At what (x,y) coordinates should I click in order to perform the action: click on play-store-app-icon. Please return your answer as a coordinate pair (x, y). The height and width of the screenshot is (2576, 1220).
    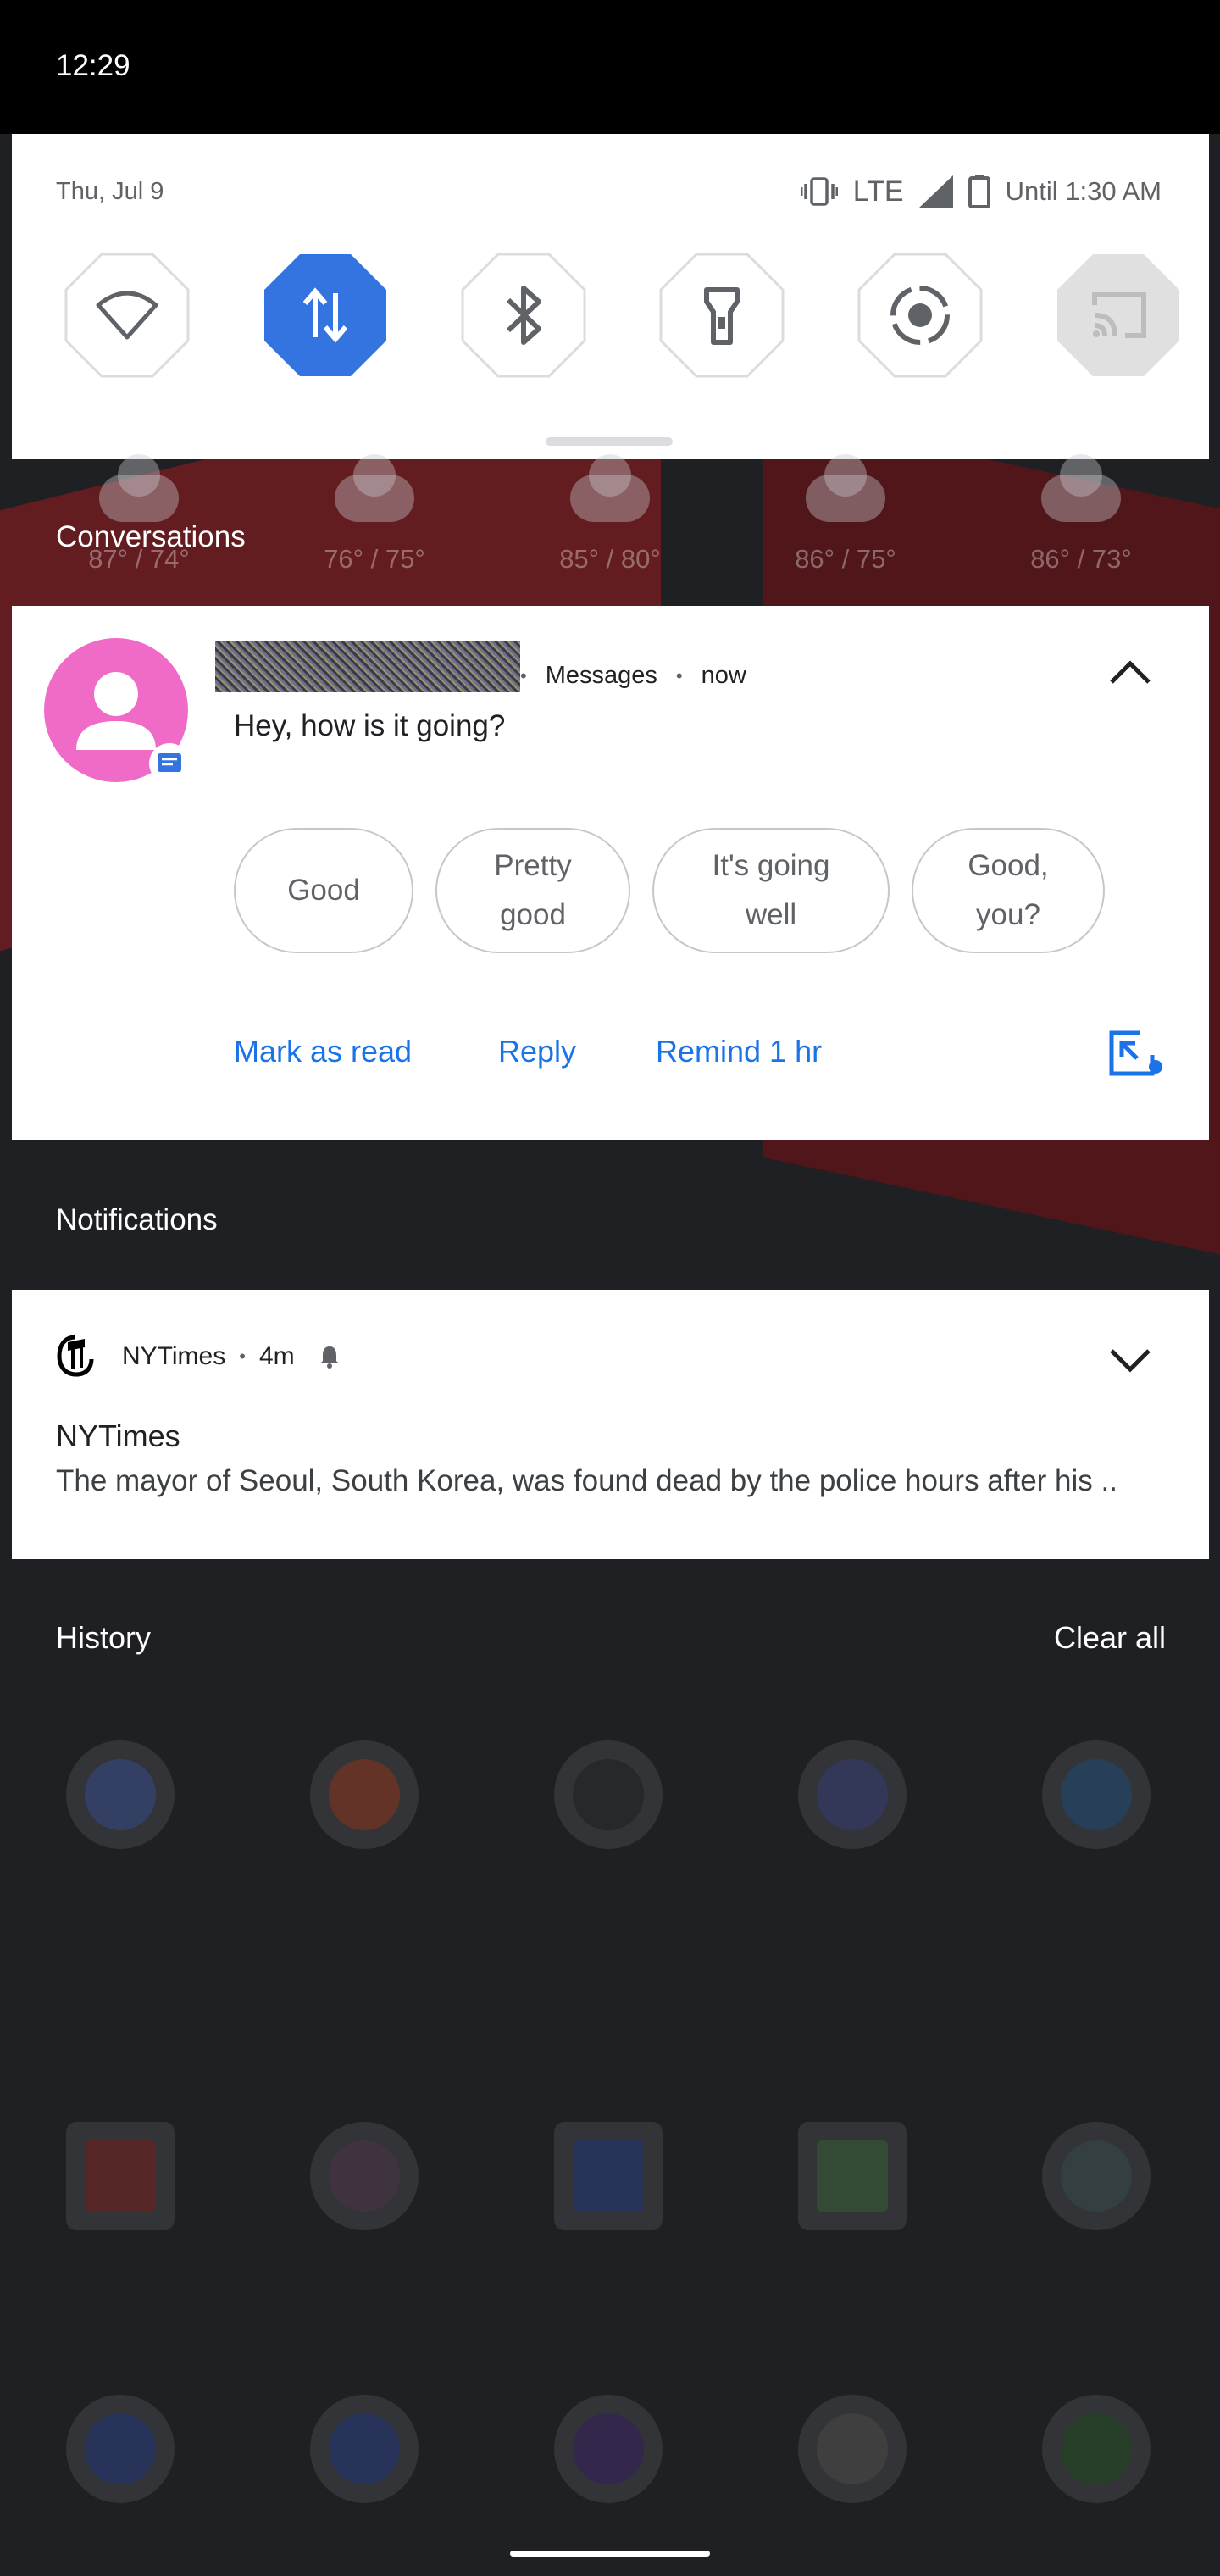
    Looking at the image, I should click on (1096, 2176).